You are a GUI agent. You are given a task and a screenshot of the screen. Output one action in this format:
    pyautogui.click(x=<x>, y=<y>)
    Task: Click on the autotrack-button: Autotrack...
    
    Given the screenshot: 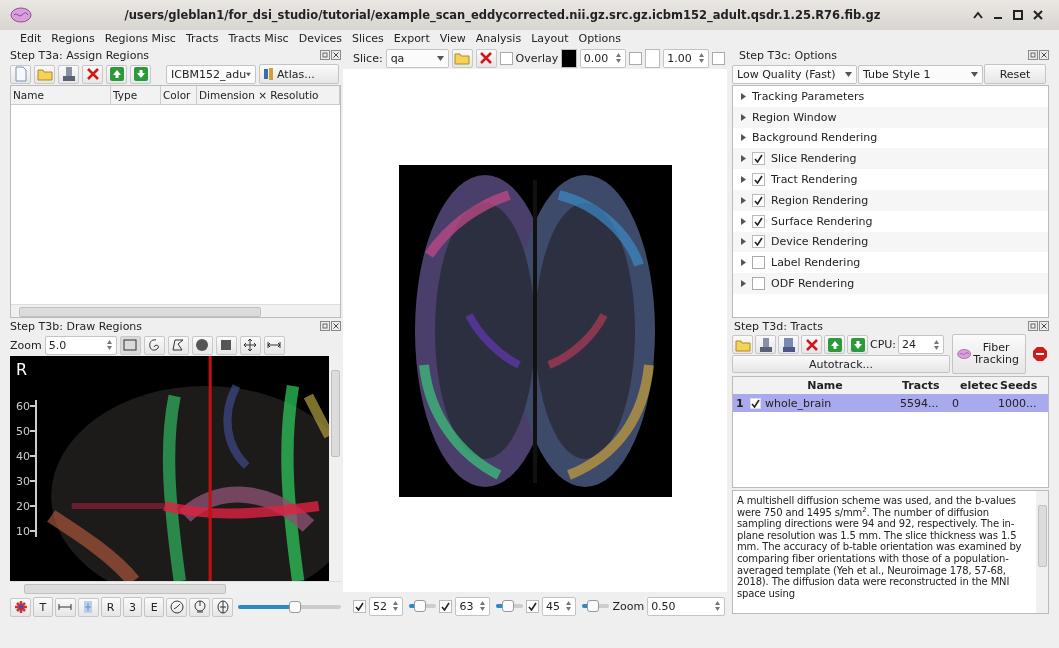 What is the action you would take?
    pyautogui.click(x=841, y=364)
    